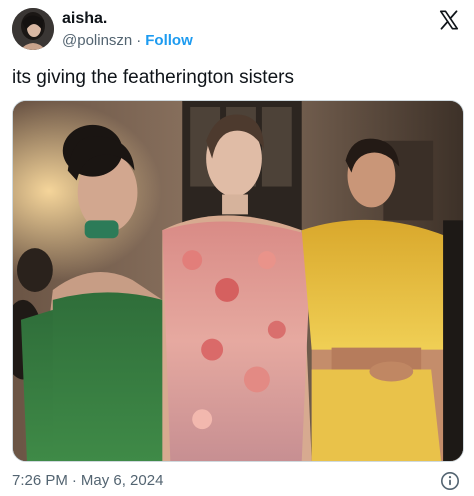 Image resolution: width=474 pixels, height=496 pixels. What do you see at coordinates (97, 41) in the screenshot?
I see `user-handle: @polinszn` at bounding box center [97, 41].